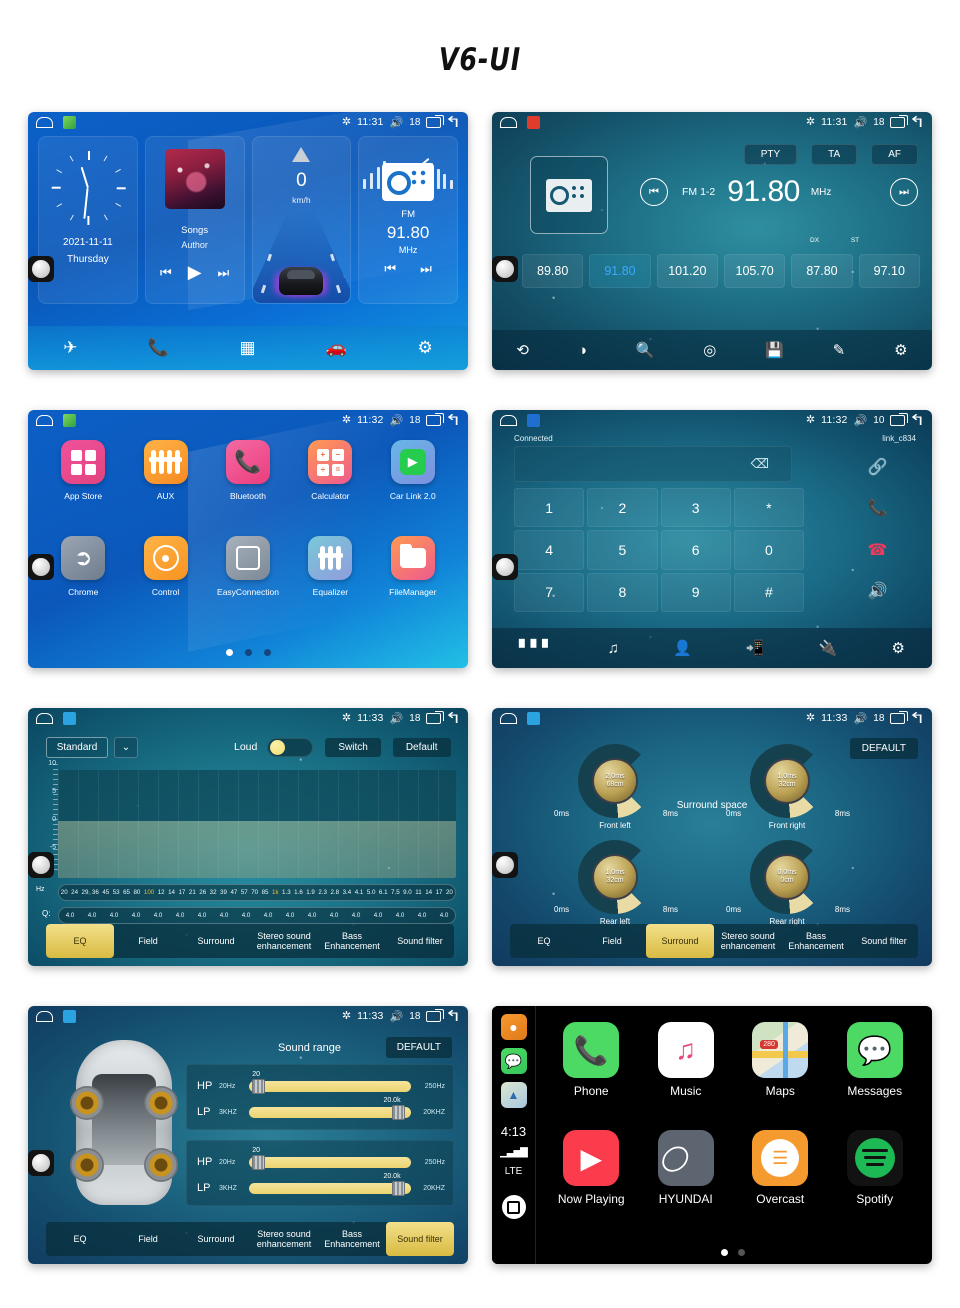 The width and height of the screenshot is (960, 1308). I want to click on app-control: Control, so click(165, 584).